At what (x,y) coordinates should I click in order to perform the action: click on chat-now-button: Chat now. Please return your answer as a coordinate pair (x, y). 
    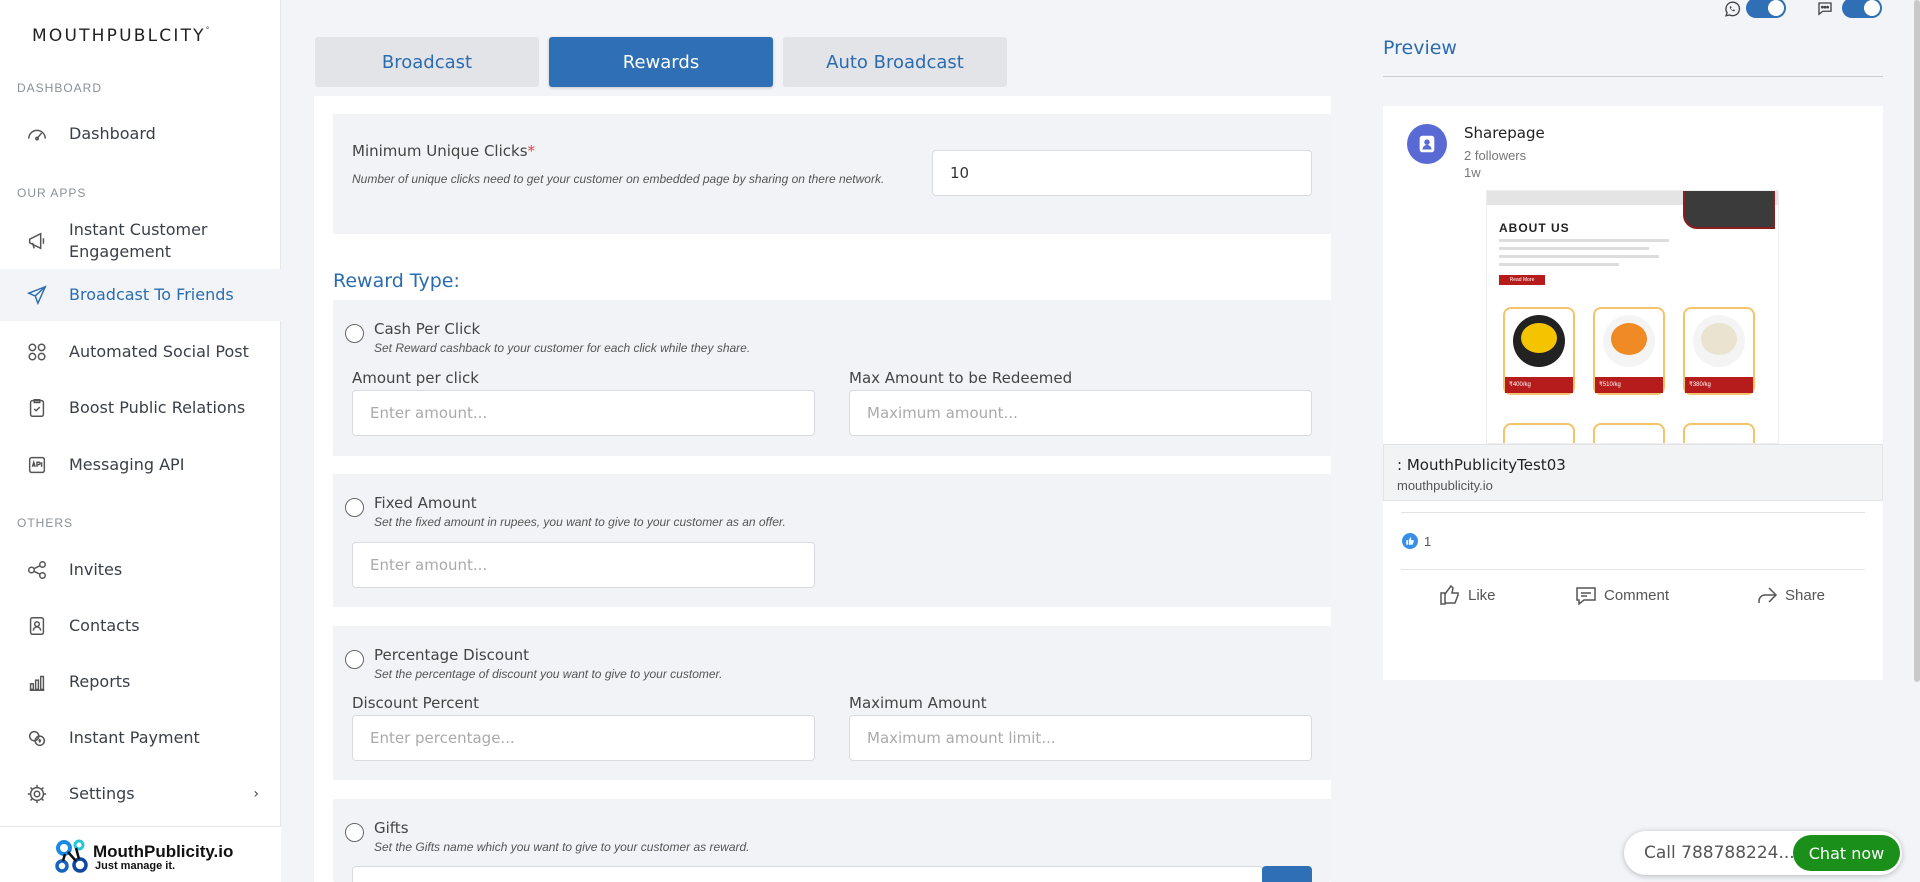
    Looking at the image, I should click on (1846, 853).